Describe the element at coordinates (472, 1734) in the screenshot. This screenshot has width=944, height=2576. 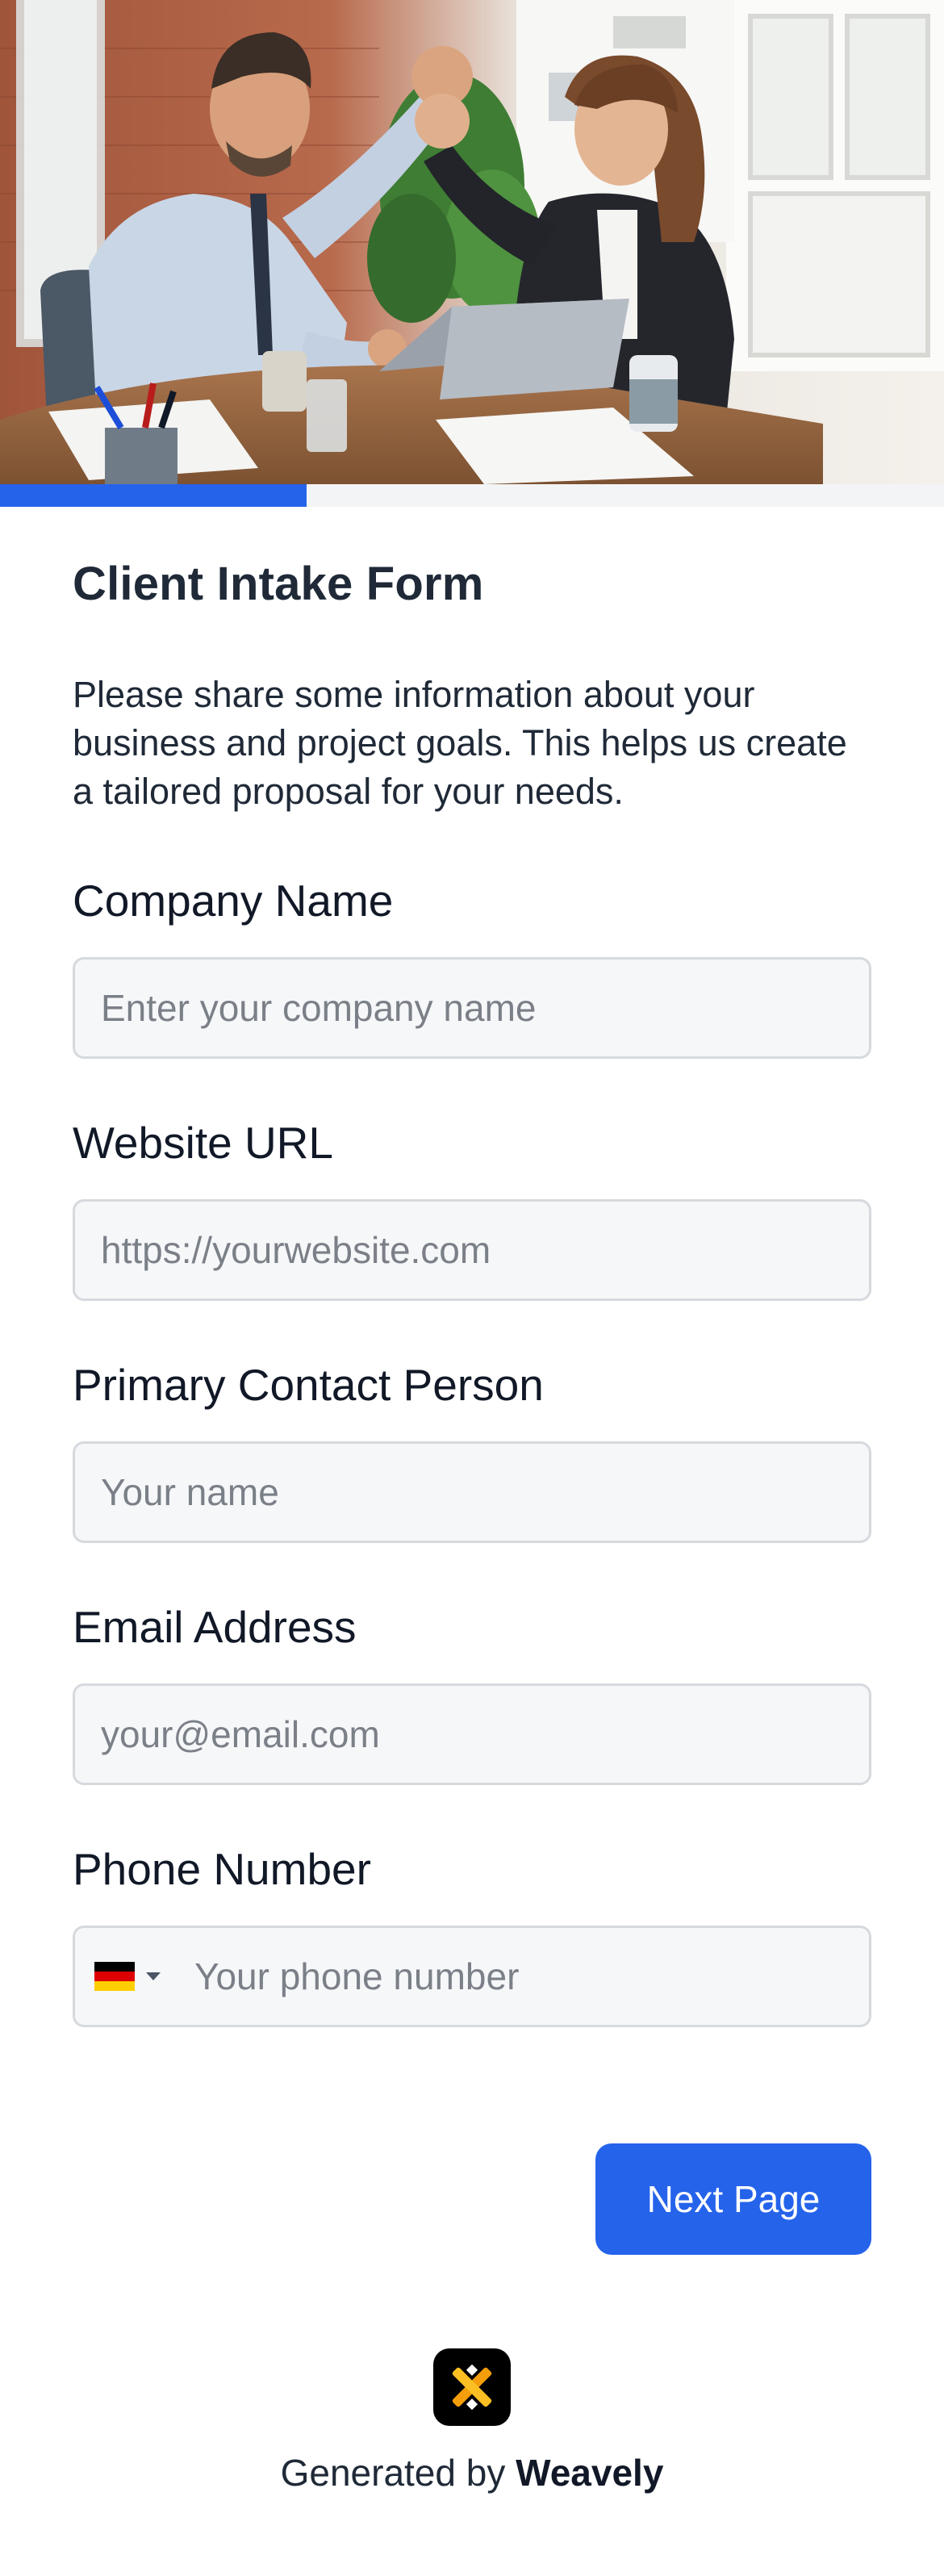
I see `email-address-input` at that location.